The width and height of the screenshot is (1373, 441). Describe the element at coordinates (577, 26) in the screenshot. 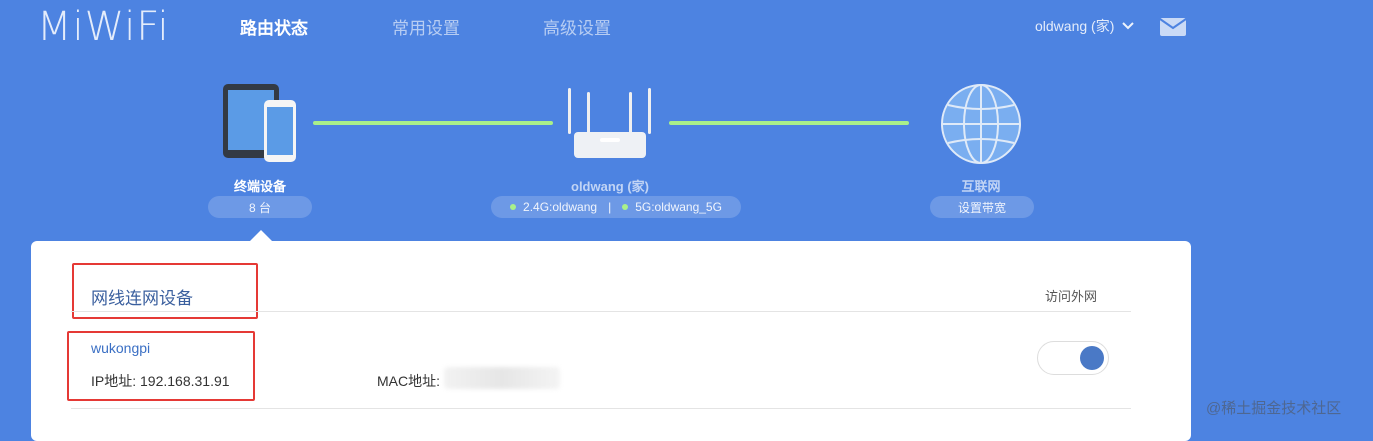

I see `tab-advanced-settings: 高级设置` at that location.